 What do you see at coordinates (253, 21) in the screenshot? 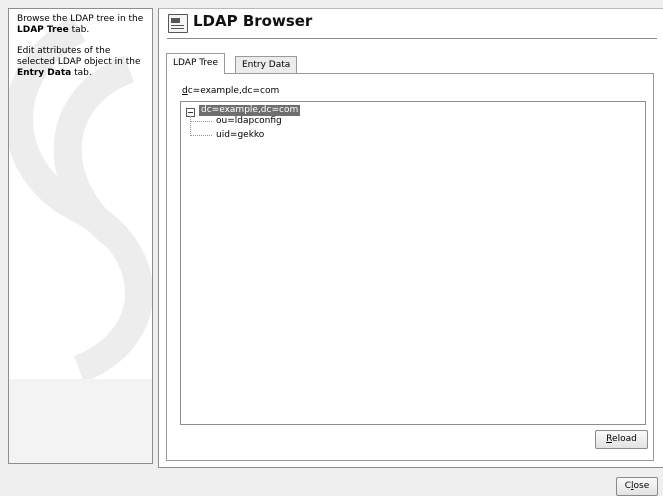
I see `page-title: LDAP Browser` at bounding box center [253, 21].